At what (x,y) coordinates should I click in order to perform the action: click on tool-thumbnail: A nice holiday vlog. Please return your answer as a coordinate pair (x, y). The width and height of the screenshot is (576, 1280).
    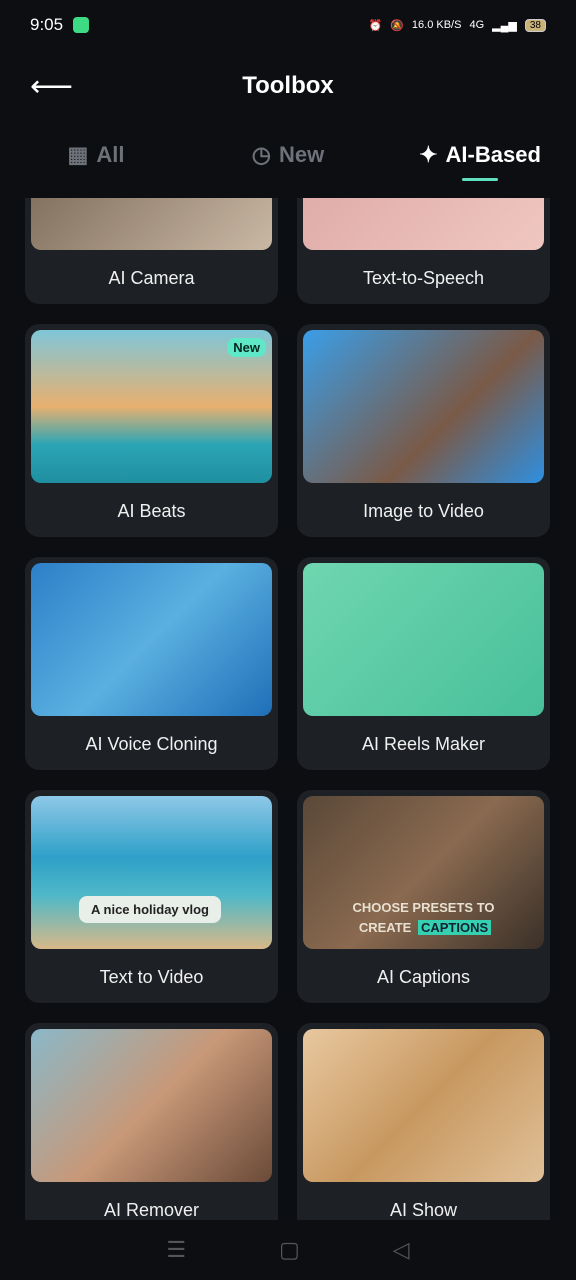
    Looking at the image, I should click on (151, 872).